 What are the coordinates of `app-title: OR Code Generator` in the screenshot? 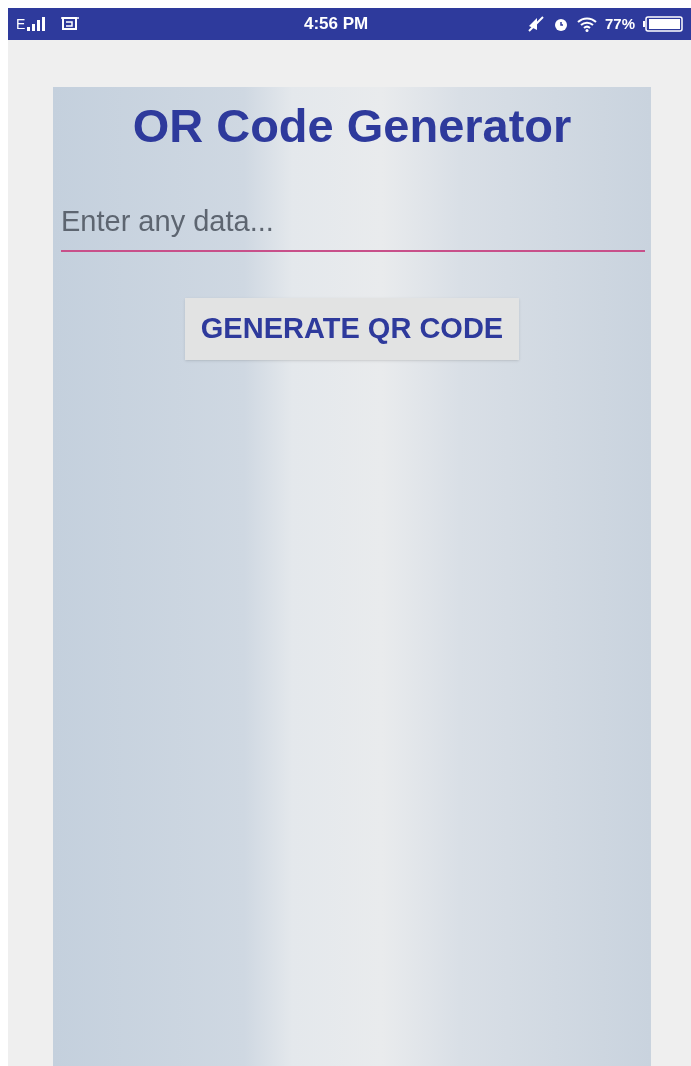 It's located at (352, 126).